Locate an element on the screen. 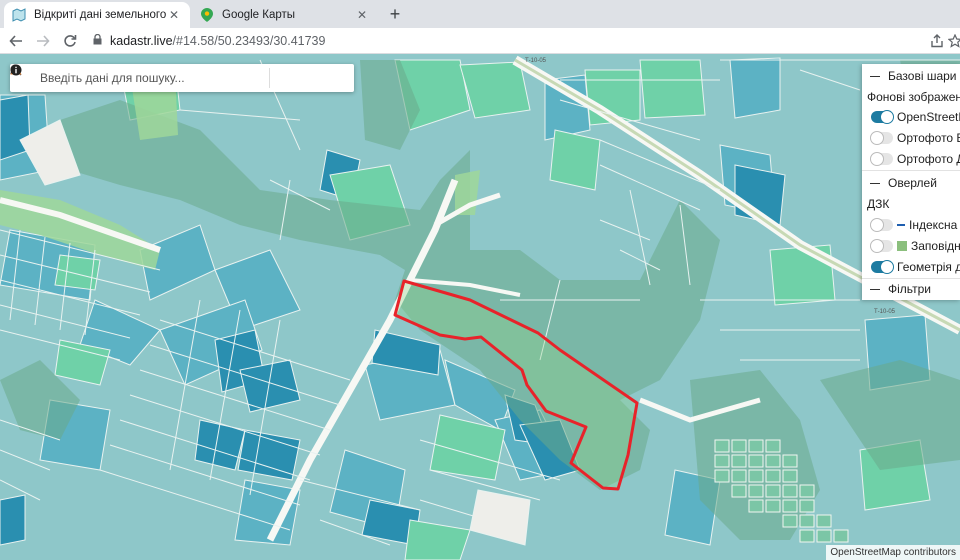  search-input is located at coordinates (154, 78).